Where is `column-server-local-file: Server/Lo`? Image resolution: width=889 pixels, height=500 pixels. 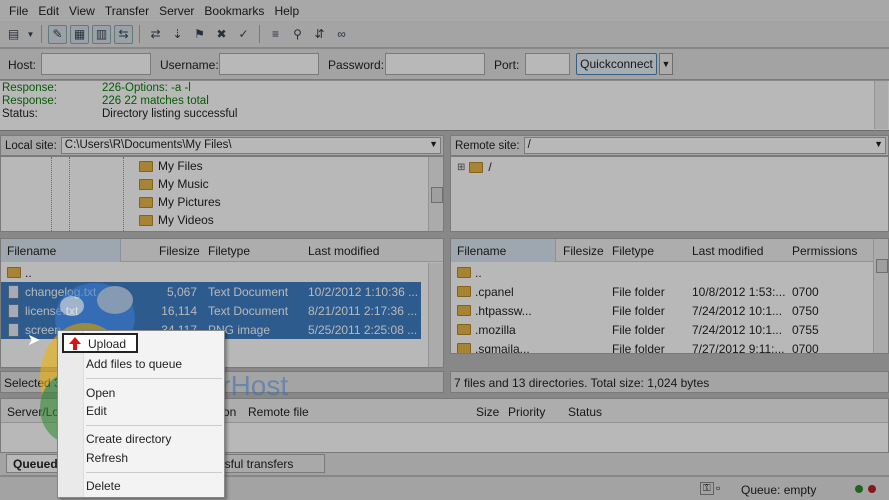 column-server-local-file: Server/Lo is located at coordinates (33, 412).